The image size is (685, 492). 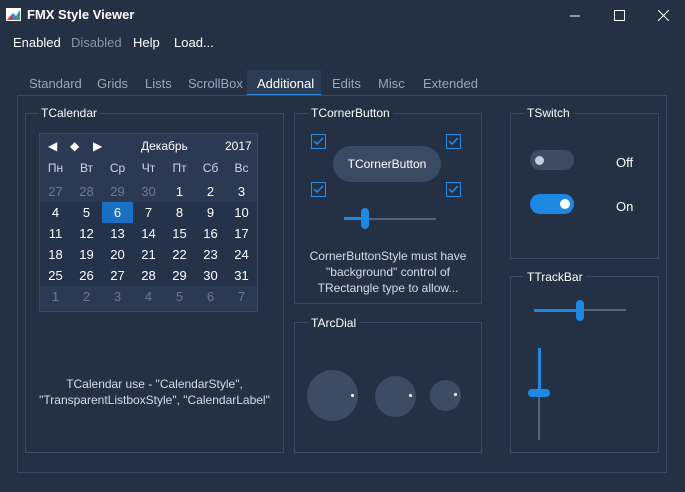 What do you see at coordinates (37, 42) in the screenshot?
I see `menu-enabled: Enabled` at bounding box center [37, 42].